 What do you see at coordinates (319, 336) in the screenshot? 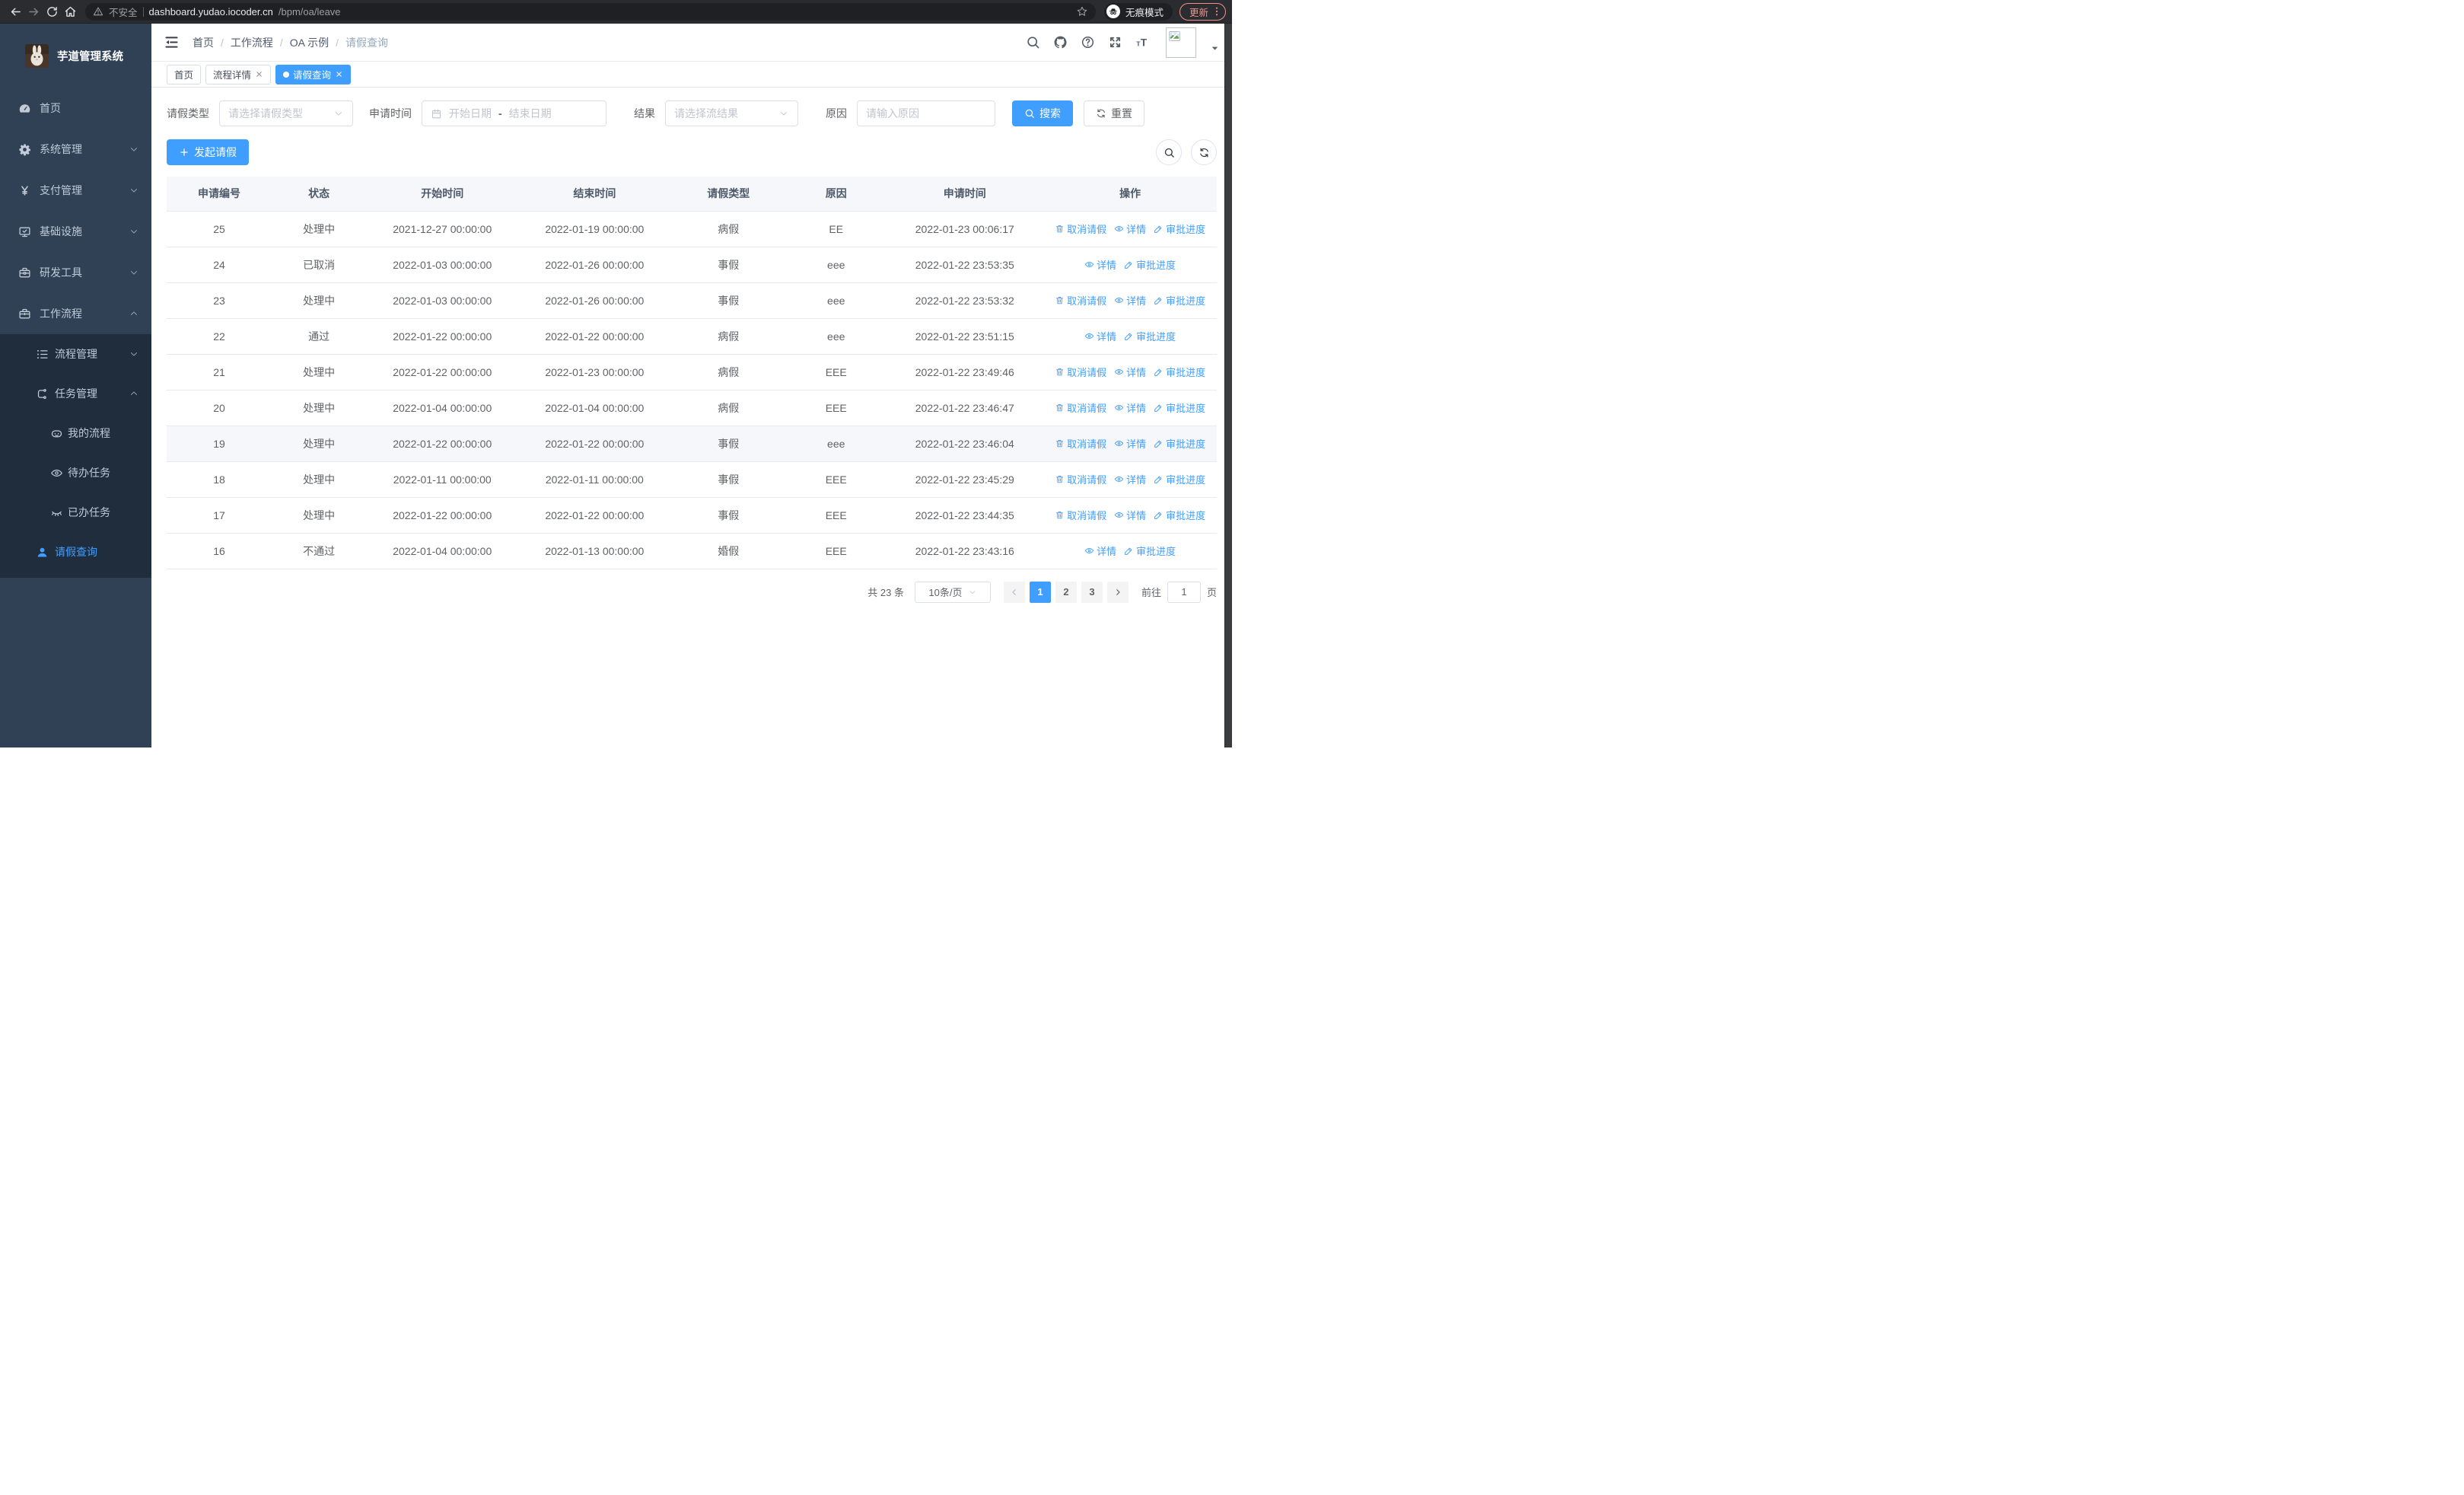
I see `cell-status: 通过` at bounding box center [319, 336].